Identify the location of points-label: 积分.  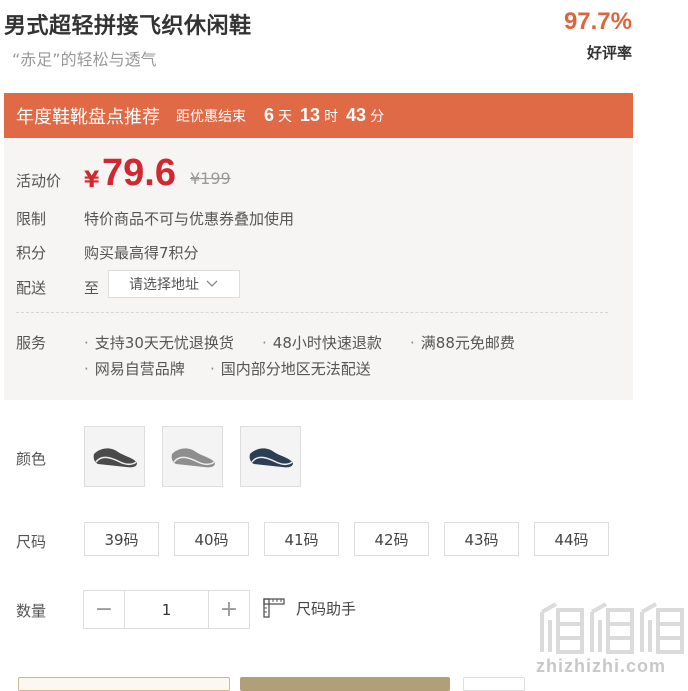
(31, 253).